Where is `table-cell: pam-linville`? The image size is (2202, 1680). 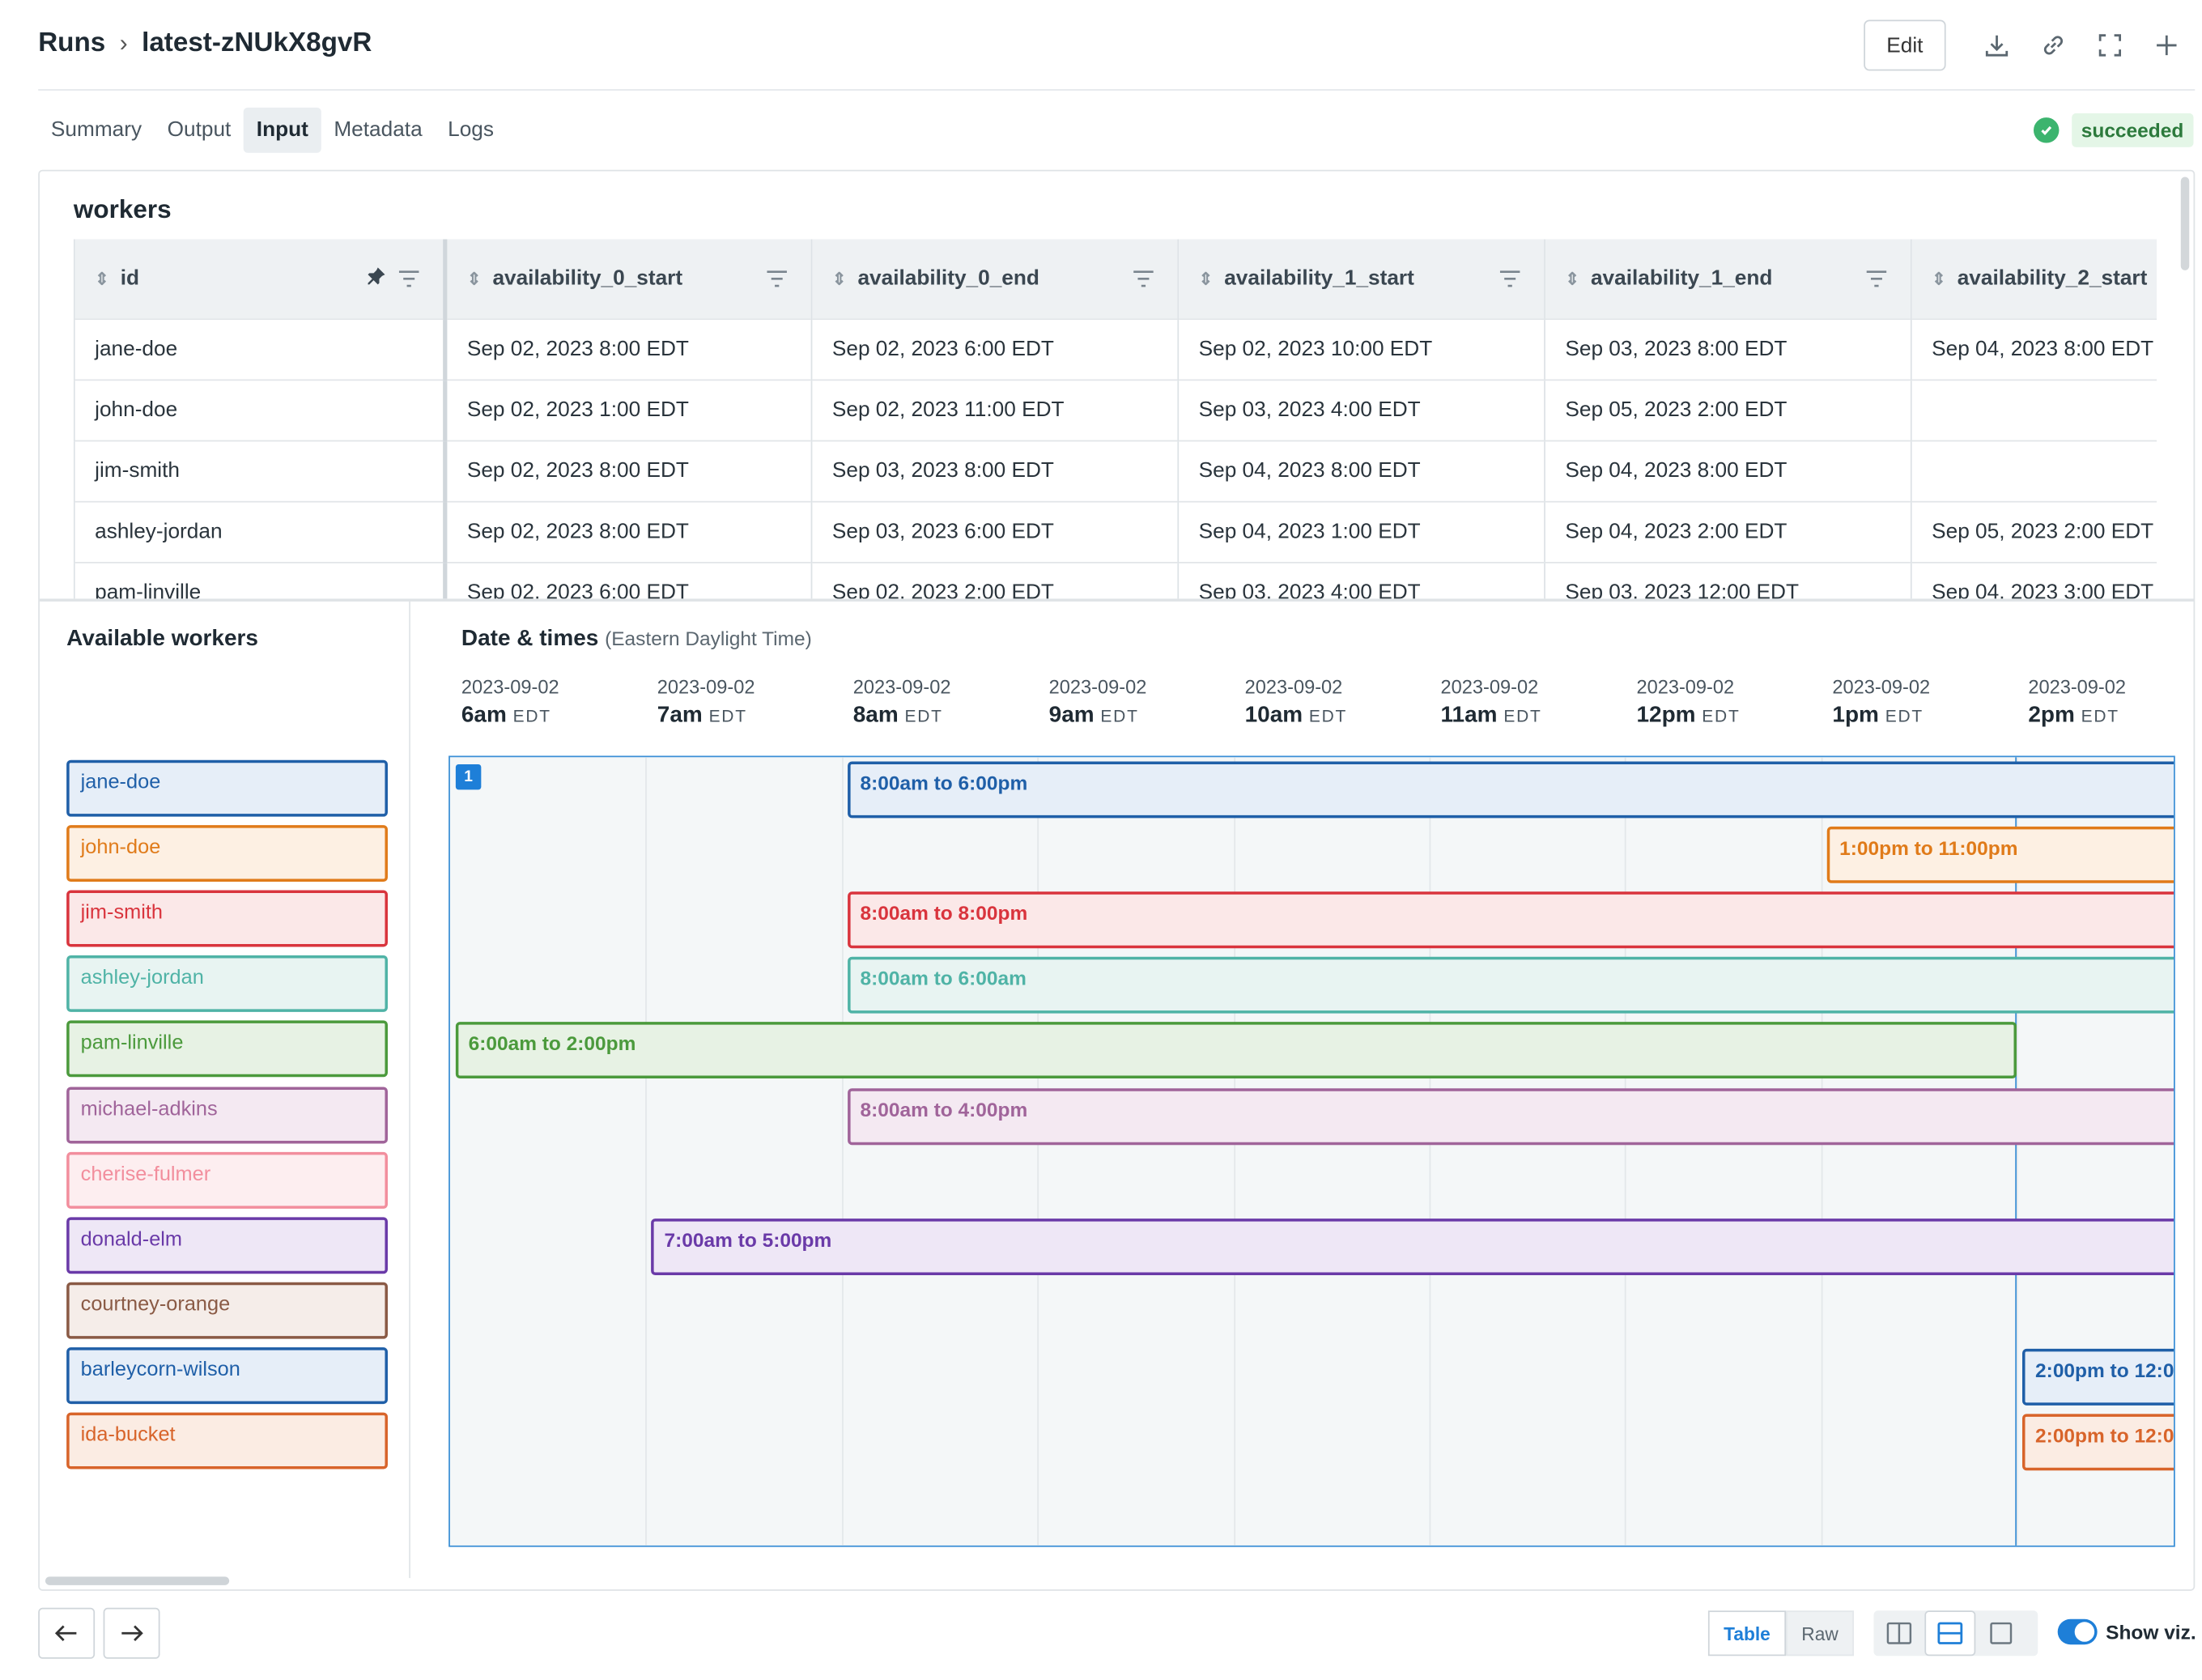
table-cell: pam-linville is located at coordinates (260, 580).